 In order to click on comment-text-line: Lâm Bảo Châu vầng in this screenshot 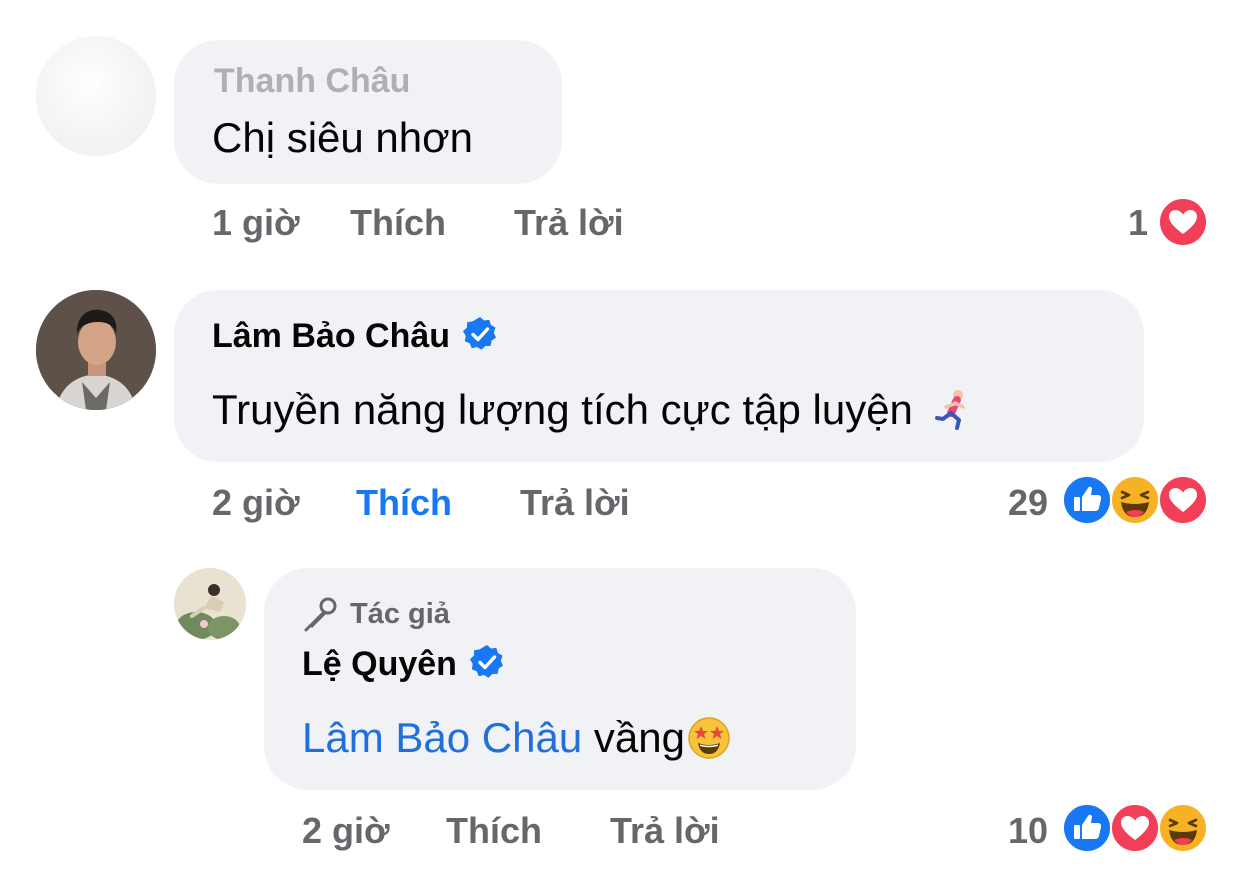, I will do `click(516, 738)`.